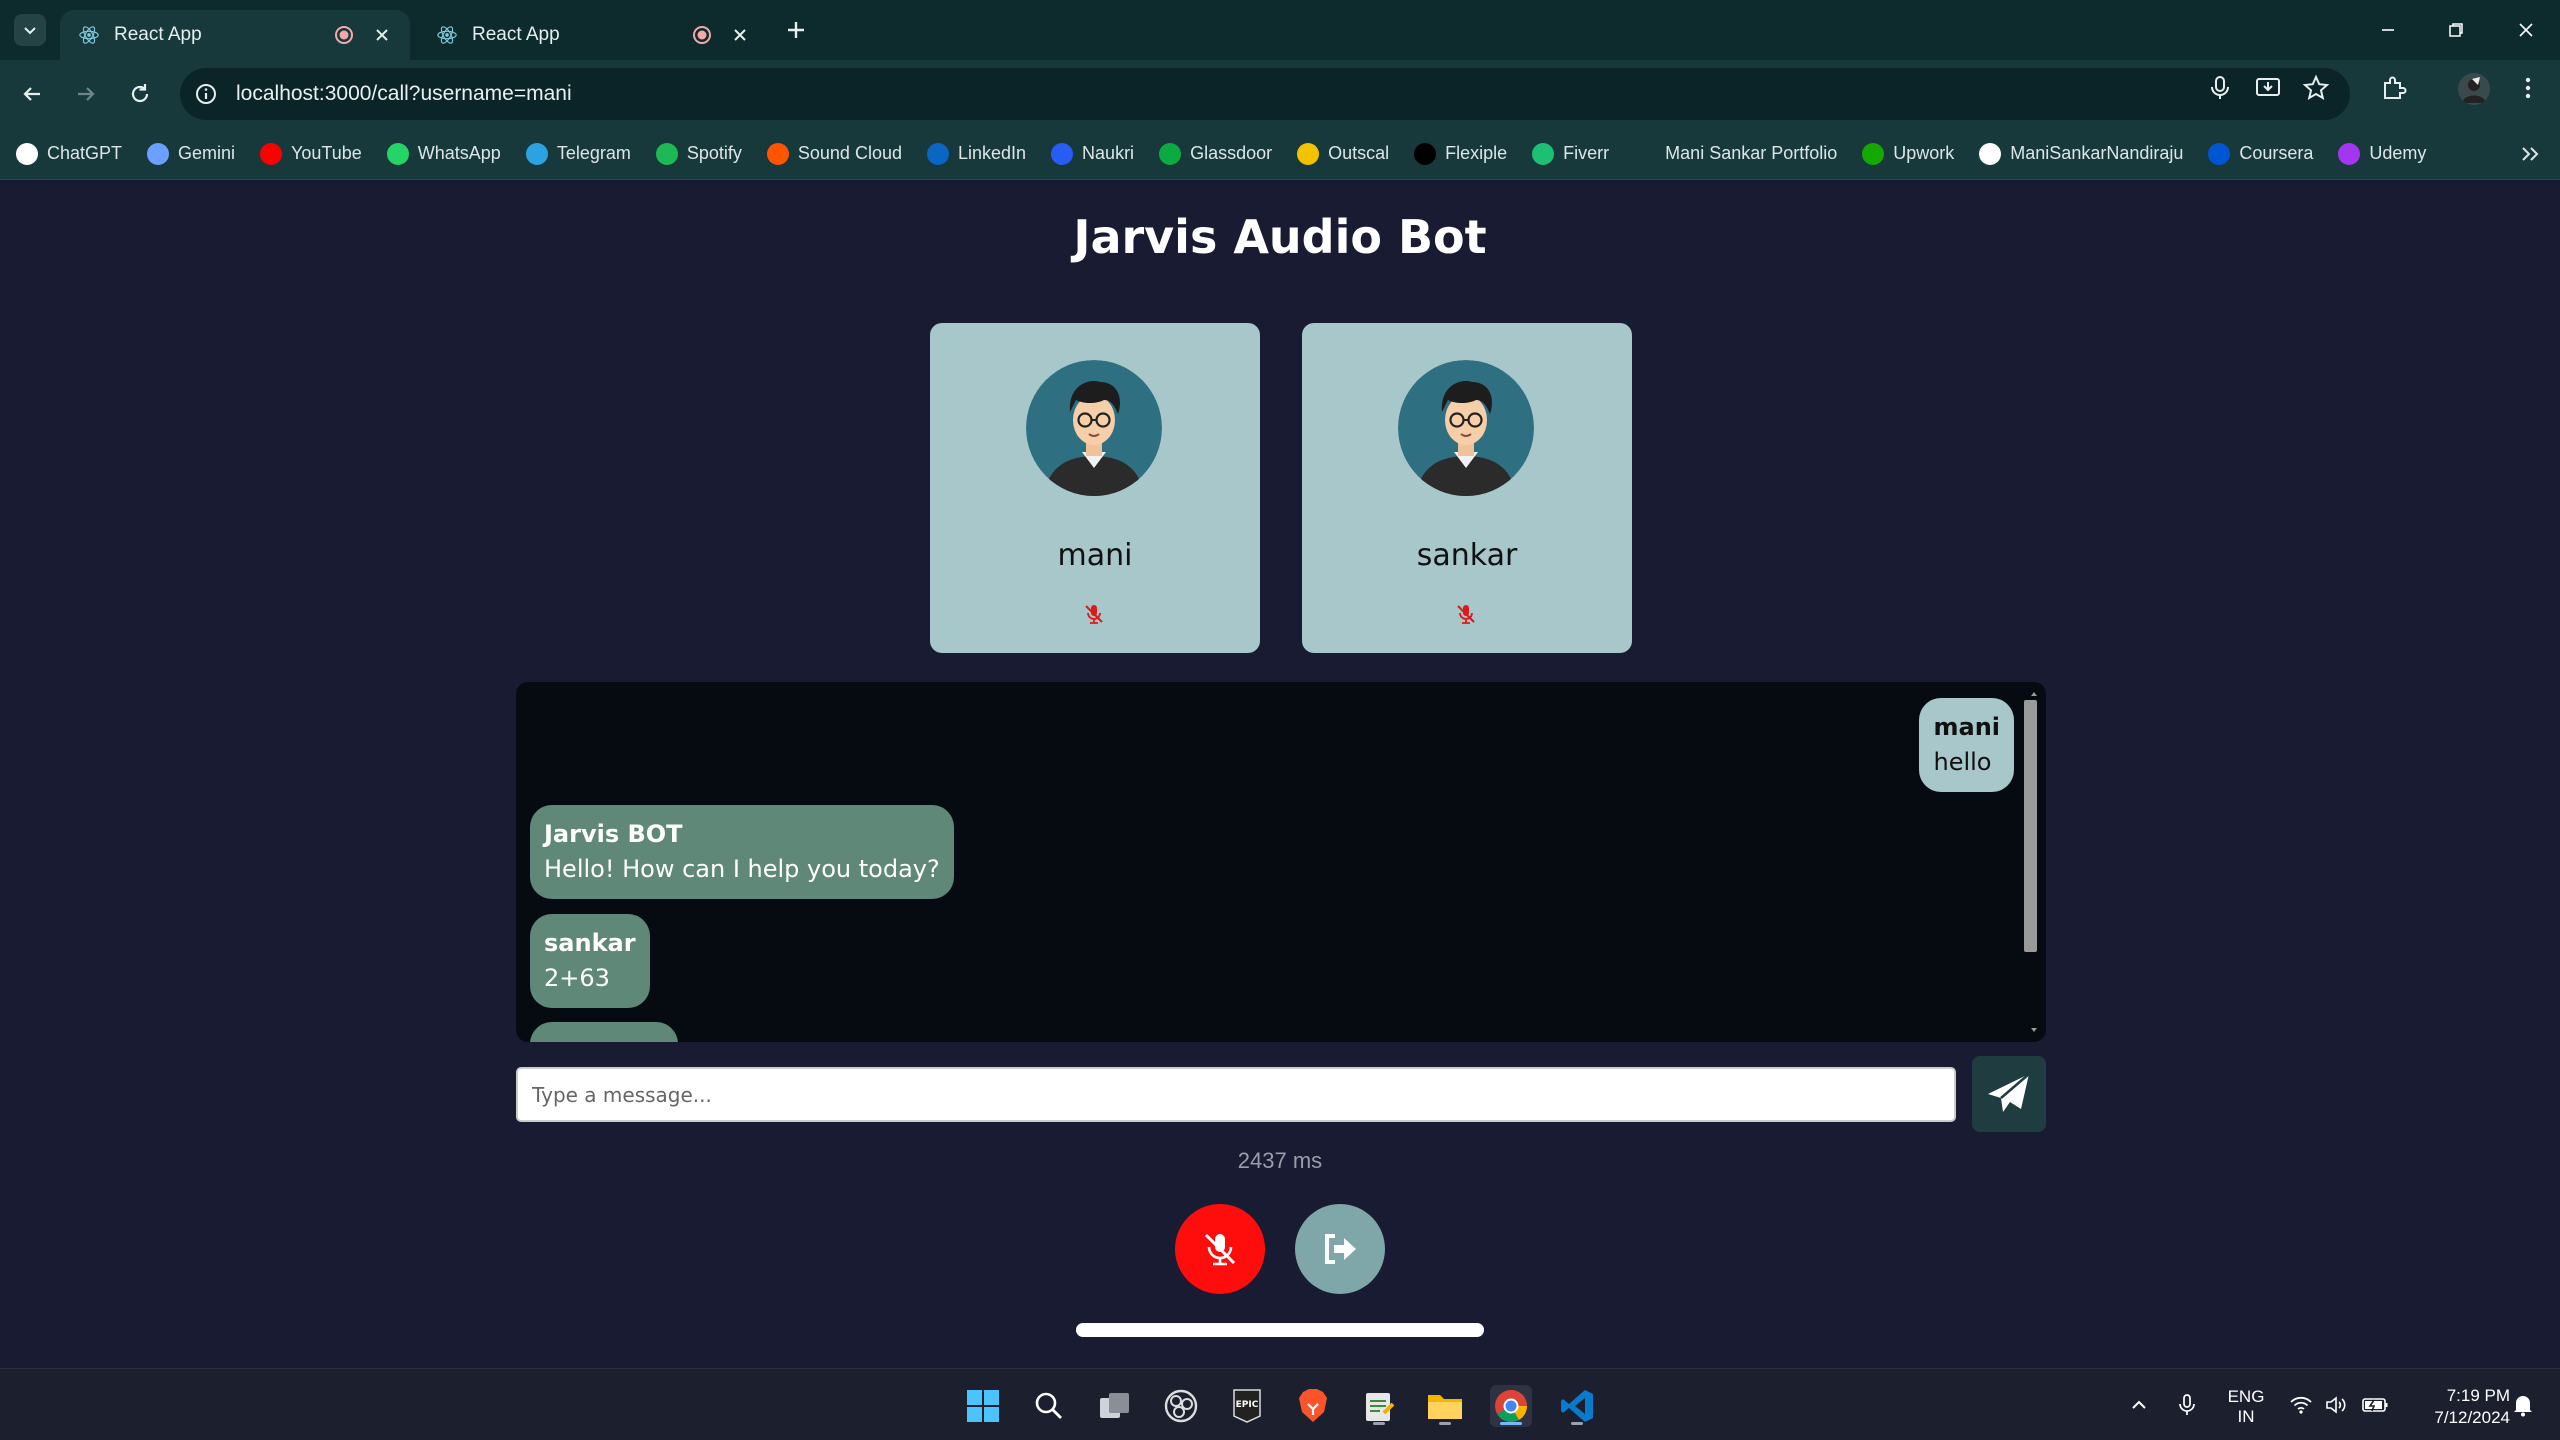  Describe the element at coordinates (2081, 153) in the screenshot. I see `bookmark-manisankarnandiraju: ManiSankarNandiraju` at that location.